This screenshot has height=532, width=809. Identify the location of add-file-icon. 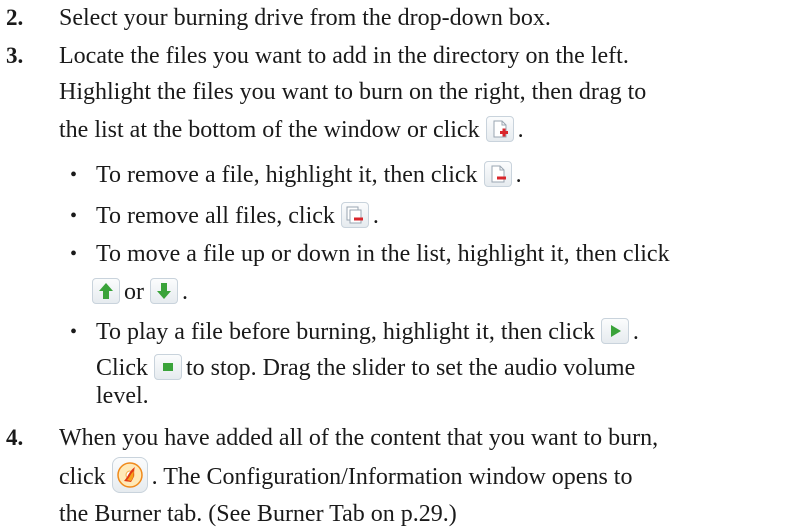
(499, 129).